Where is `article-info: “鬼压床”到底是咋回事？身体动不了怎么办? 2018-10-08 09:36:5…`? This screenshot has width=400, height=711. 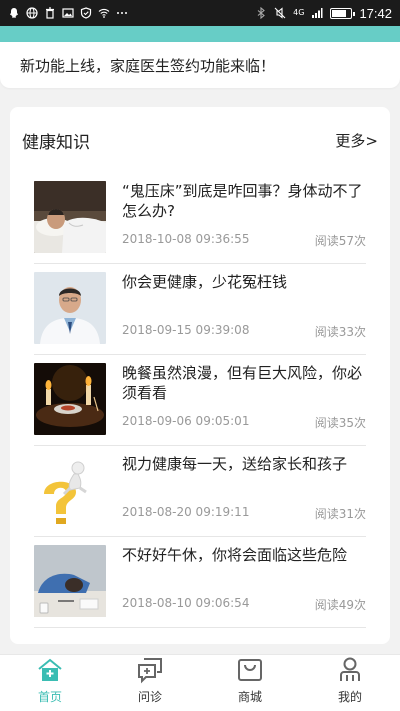 article-info: “鬼压床”到底是咋回事？身体动不了怎么办? 2018-10-08 09:36:5… is located at coordinates (244, 222).